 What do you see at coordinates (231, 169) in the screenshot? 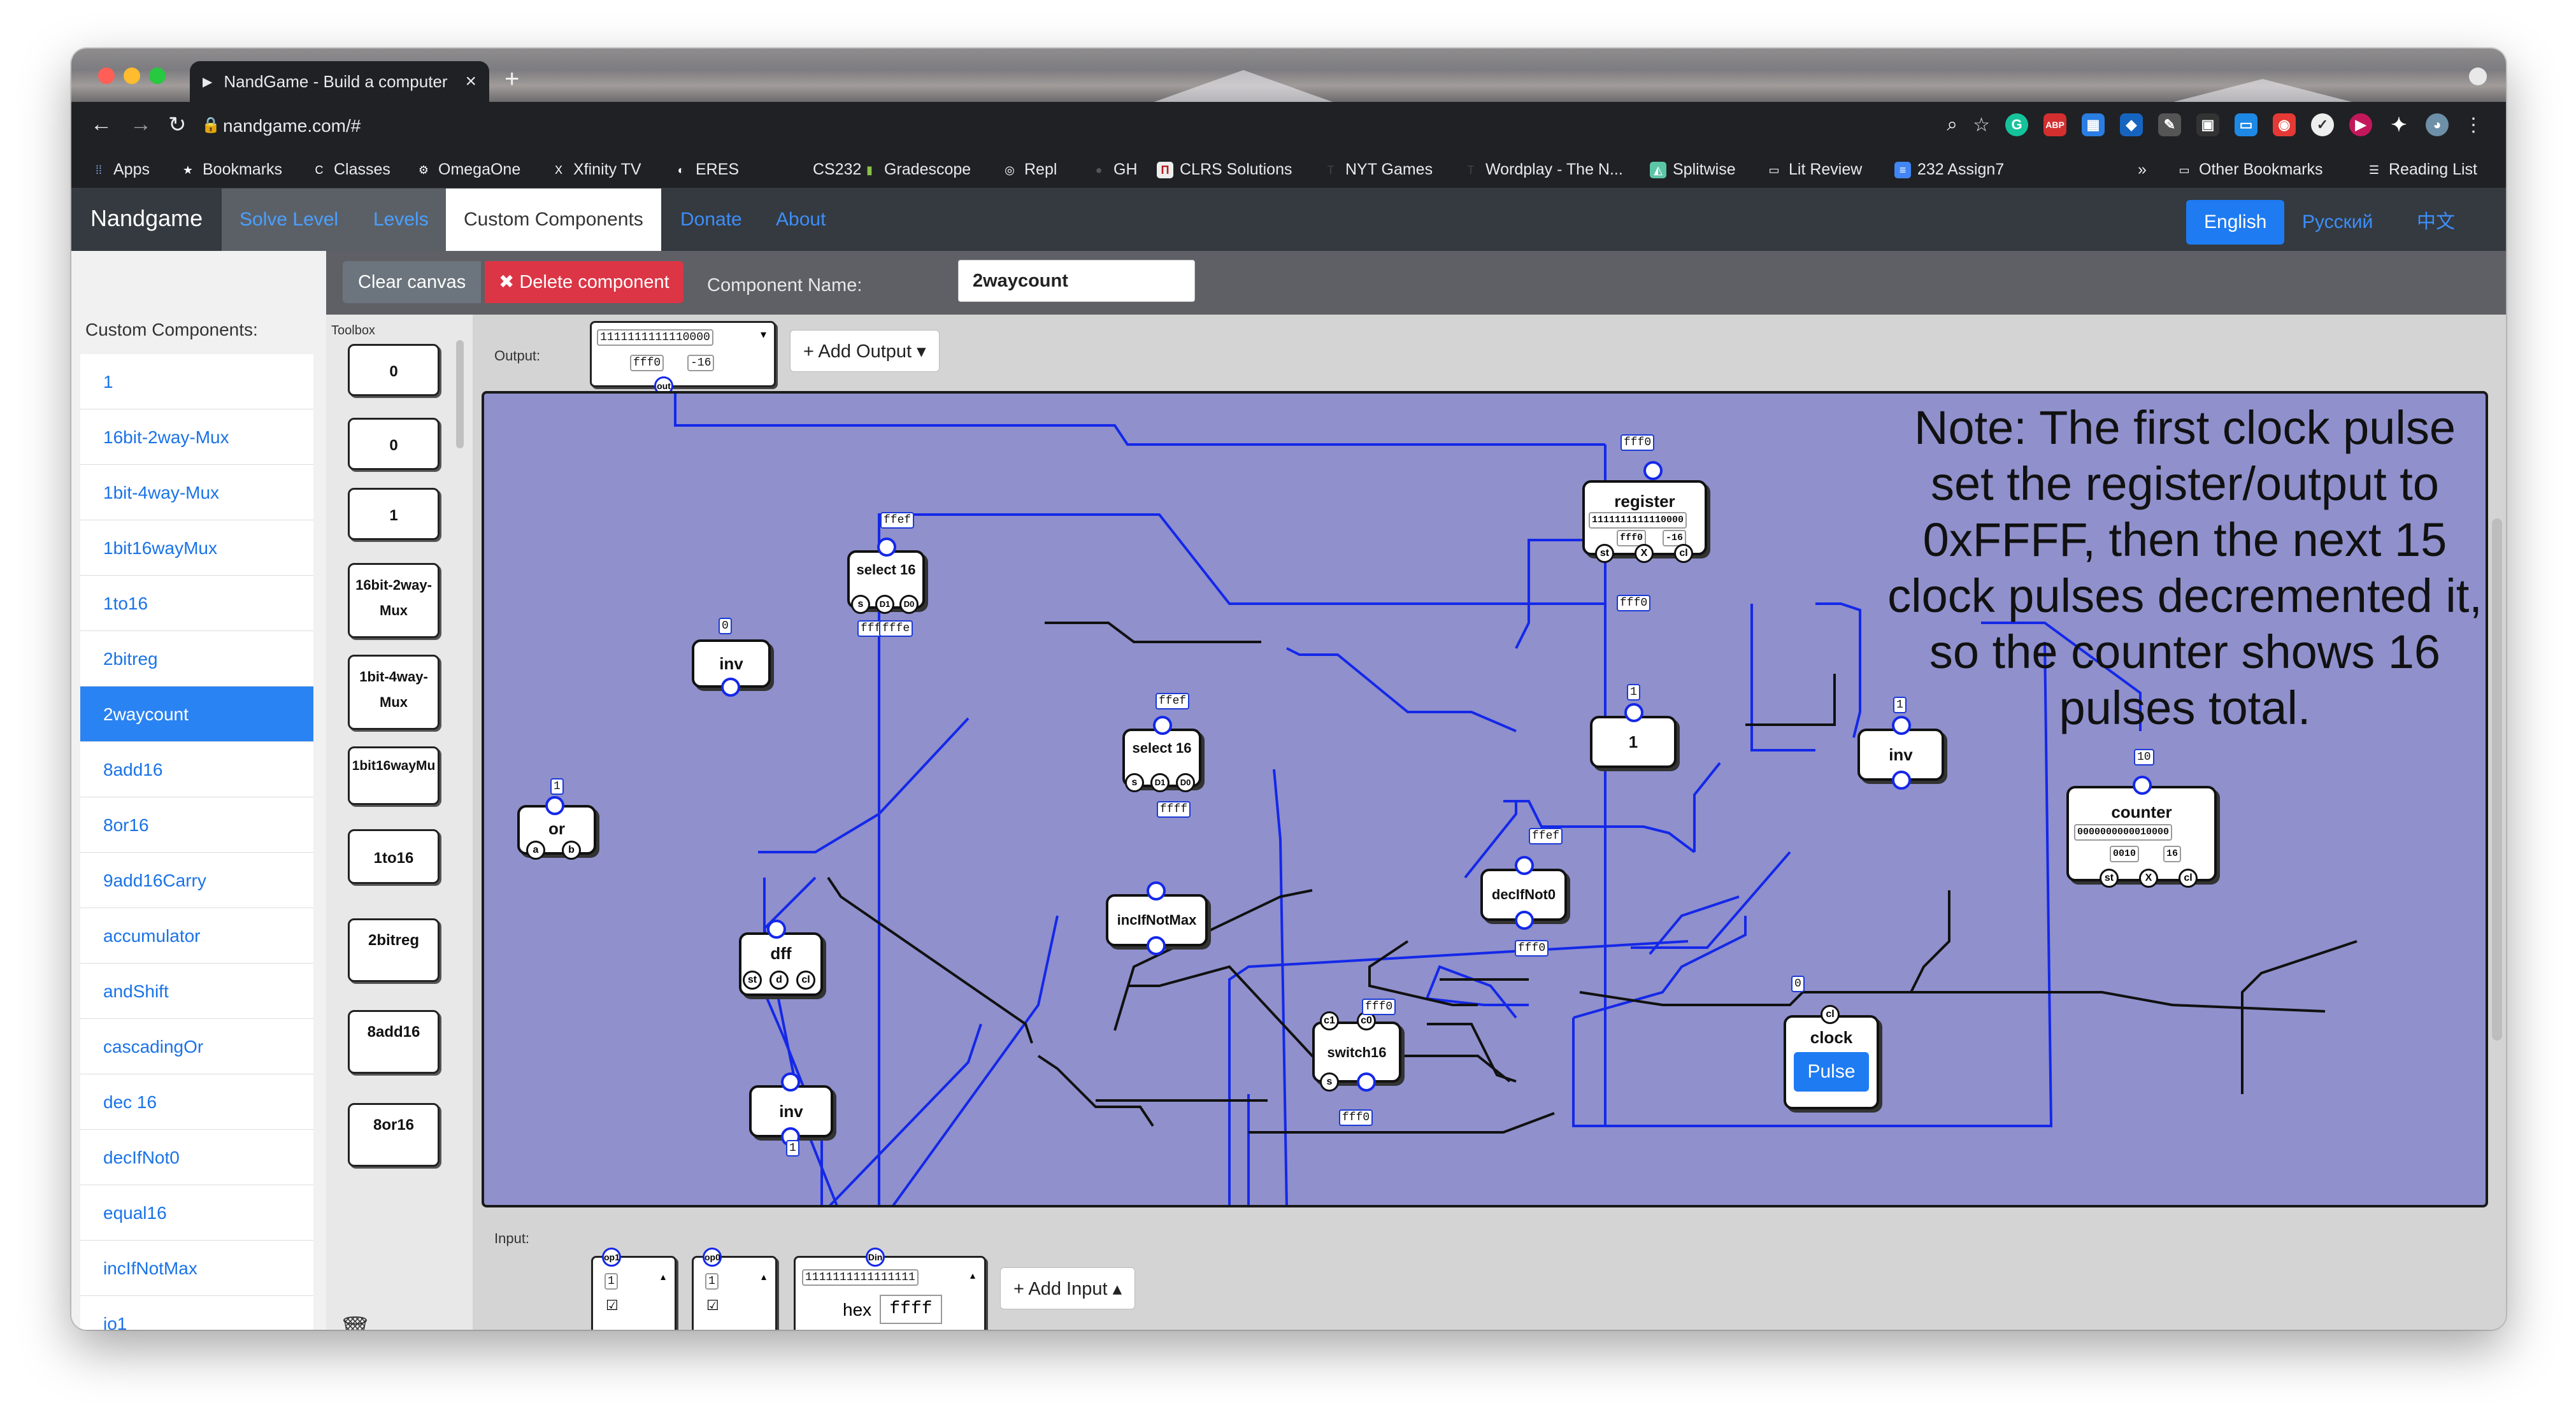
I see `bookmark-bookmarks: ★ Bookmarks` at bounding box center [231, 169].